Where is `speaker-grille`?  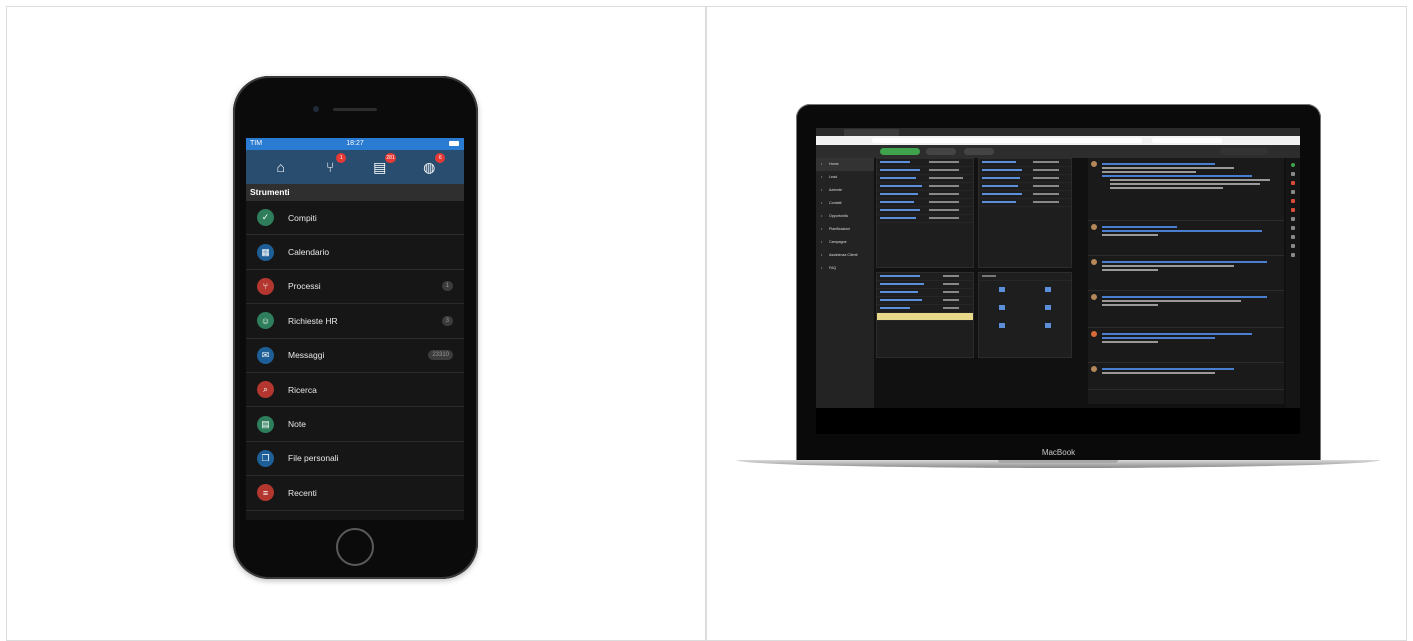 speaker-grille is located at coordinates (355, 109).